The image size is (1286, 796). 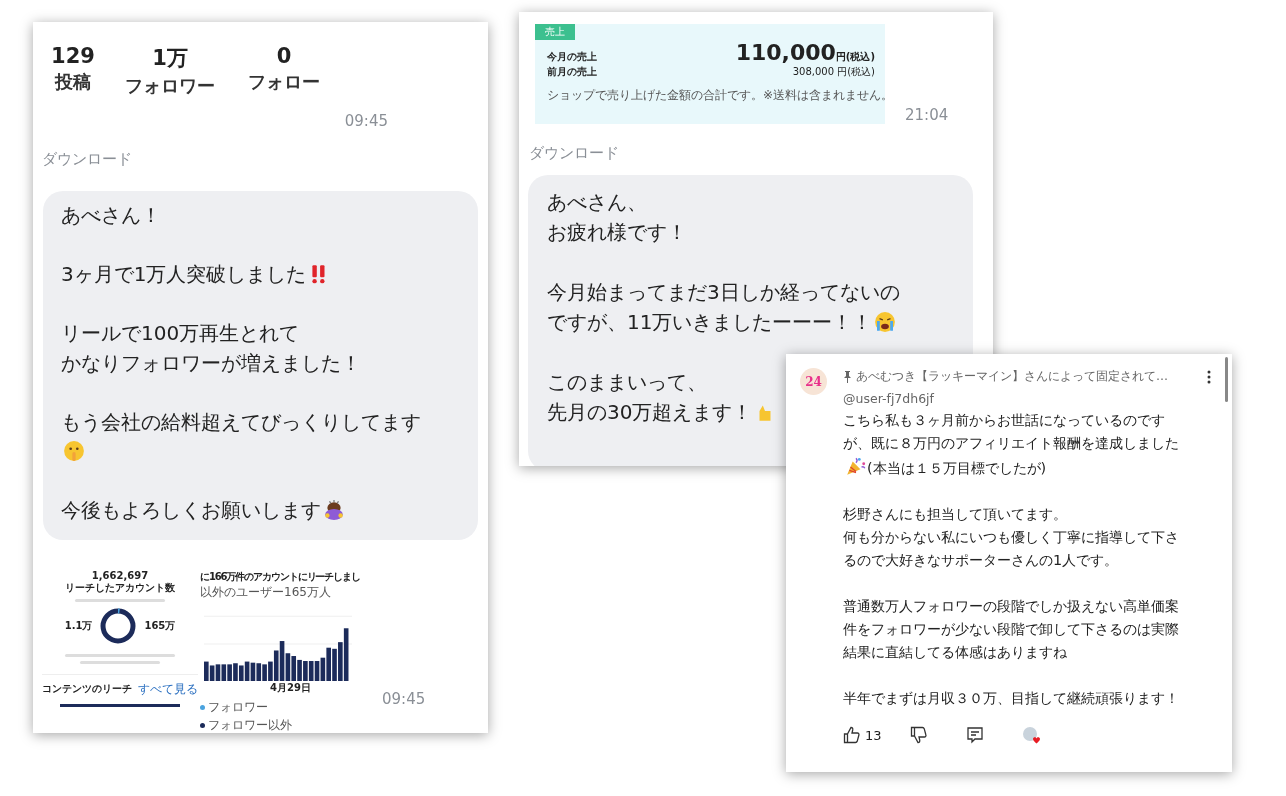 What do you see at coordinates (238, 707) in the screenshot?
I see `legend-label: フォロワー` at bounding box center [238, 707].